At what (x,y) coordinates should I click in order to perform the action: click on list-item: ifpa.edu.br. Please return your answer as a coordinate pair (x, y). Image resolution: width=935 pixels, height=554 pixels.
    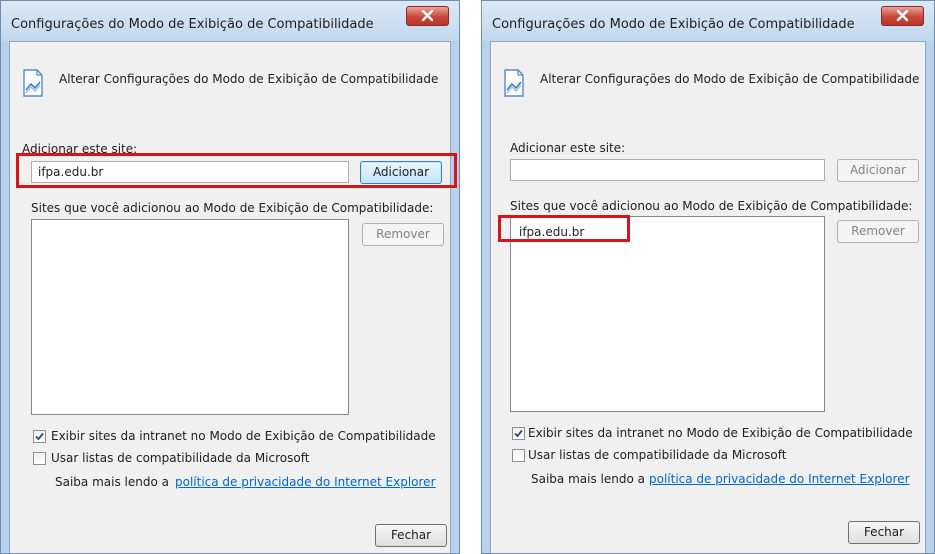
    Looking at the image, I should click on (551, 232).